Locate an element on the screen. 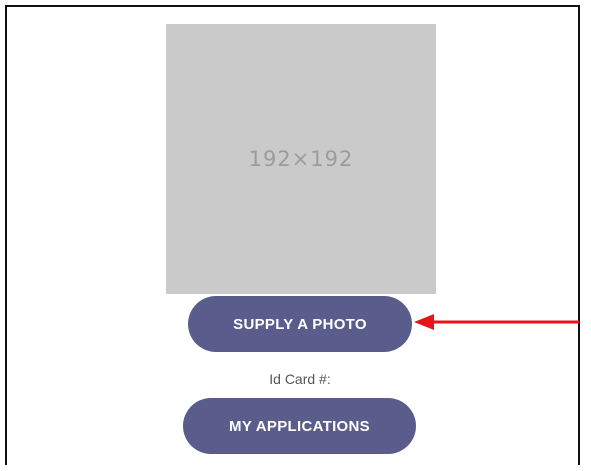  photo-placeholder-text: 192×192 is located at coordinates (301, 159).